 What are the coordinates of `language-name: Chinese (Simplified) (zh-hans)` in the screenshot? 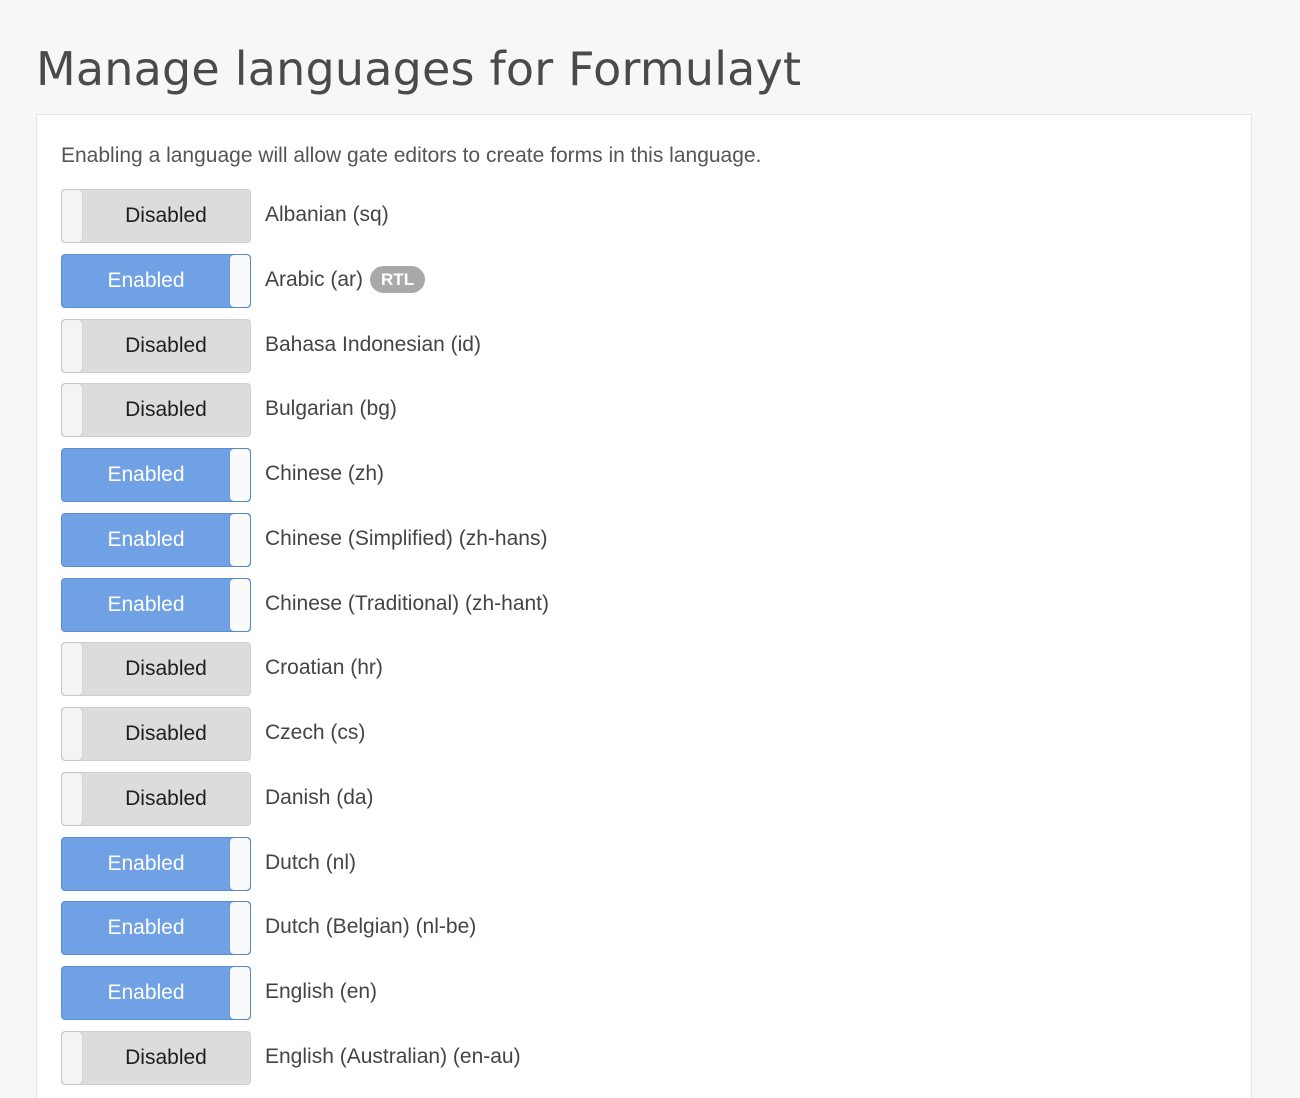 It's located at (406, 539).